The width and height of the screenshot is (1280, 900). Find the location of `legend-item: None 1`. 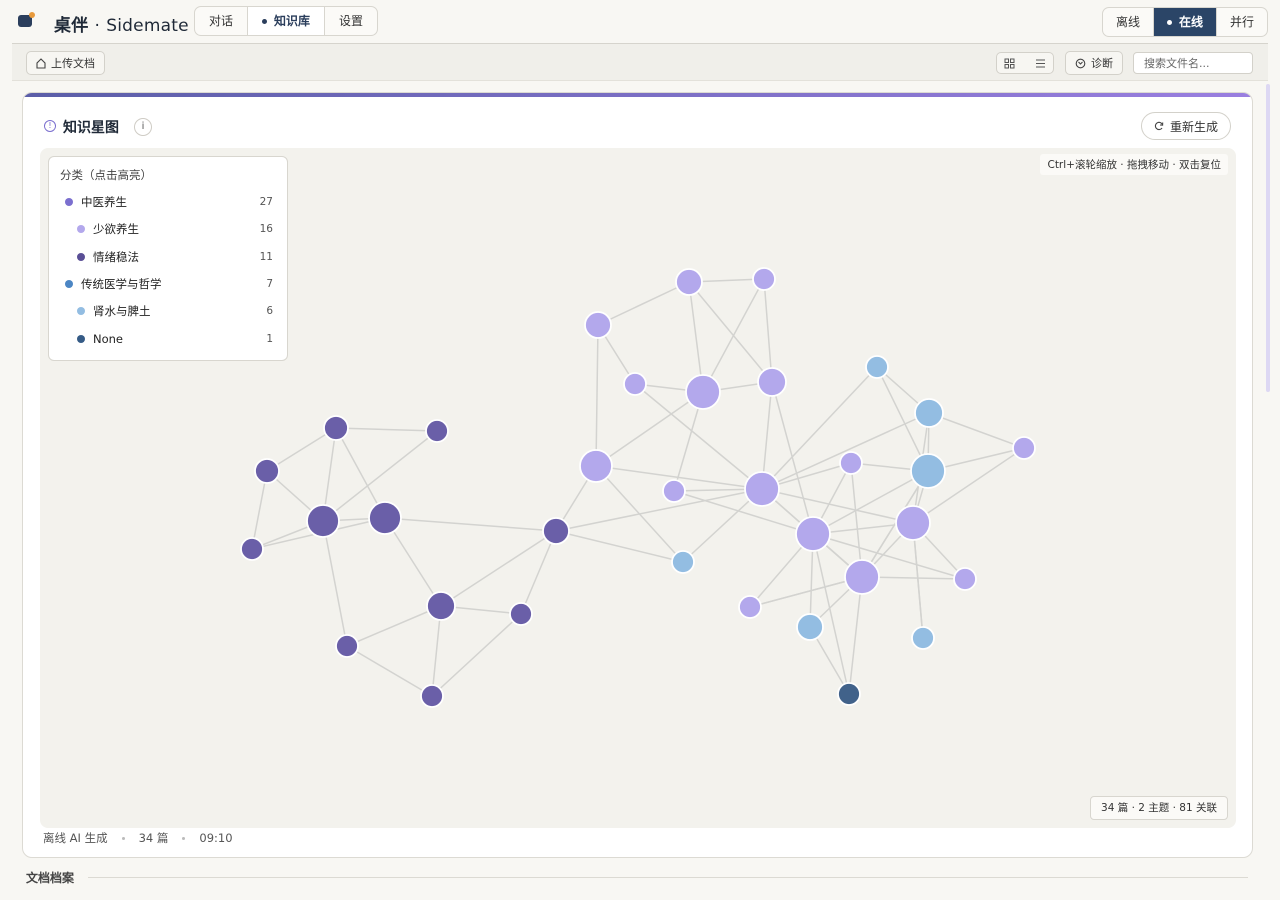

legend-item: None 1 is located at coordinates (169, 339).